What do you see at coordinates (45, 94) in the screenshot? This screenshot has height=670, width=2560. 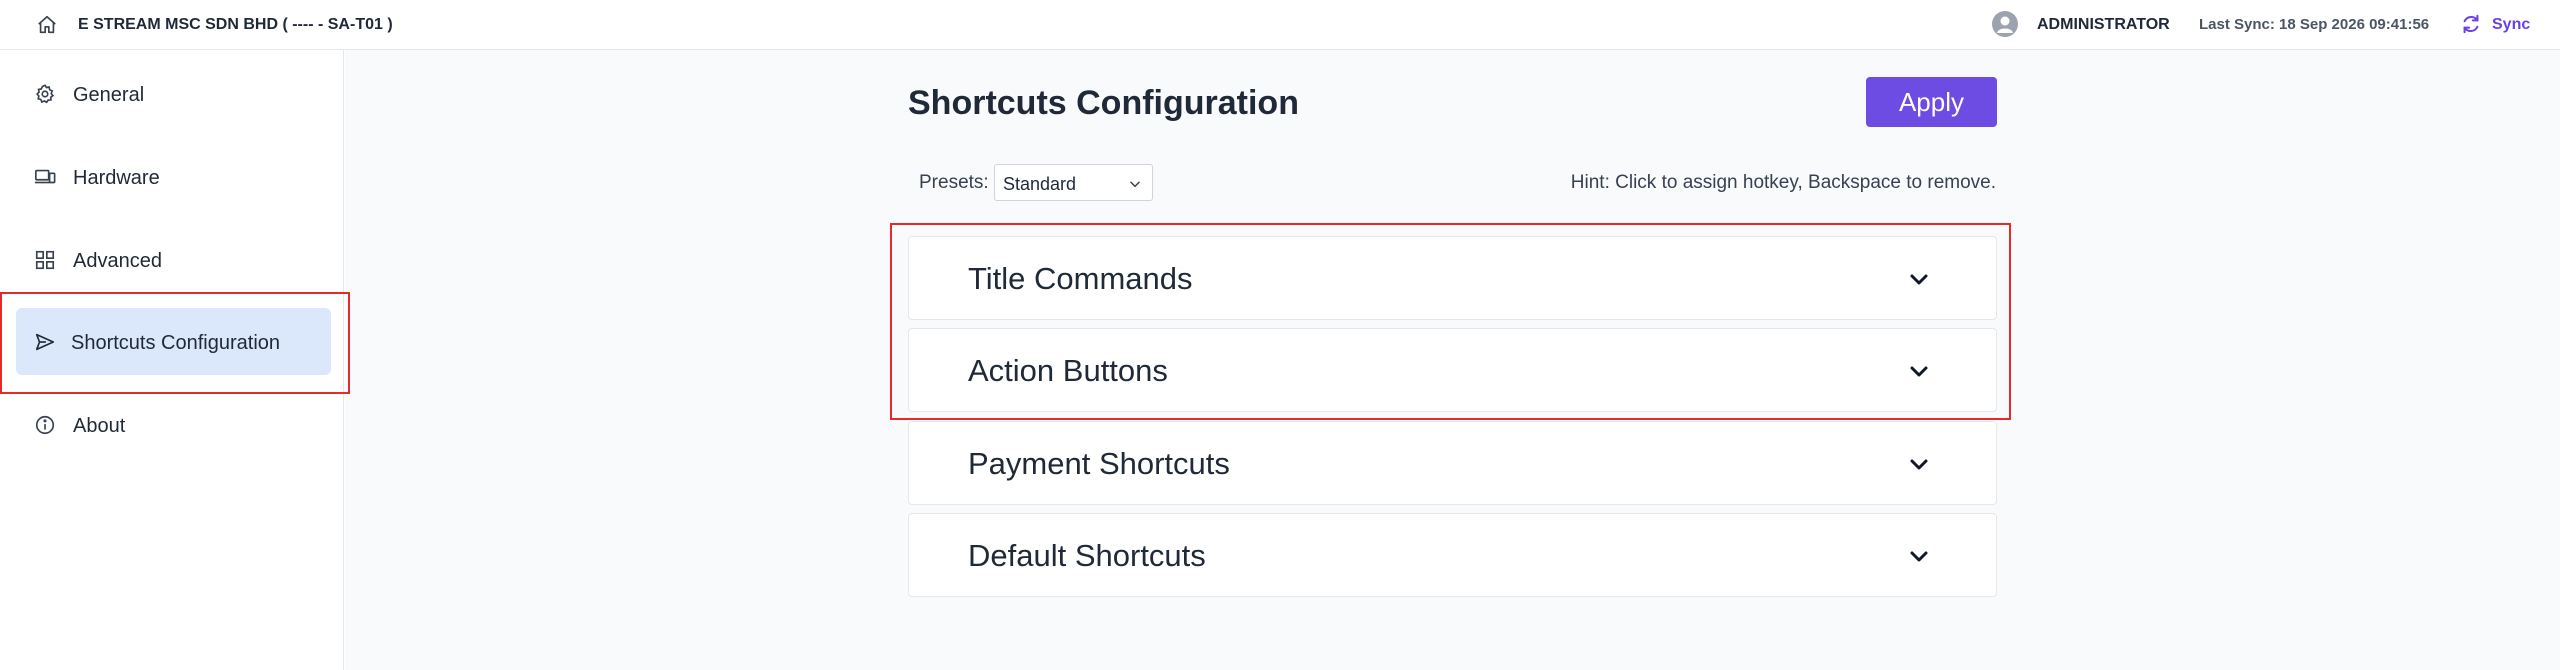 I see `gear-icon` at bounding box center [45, 94].